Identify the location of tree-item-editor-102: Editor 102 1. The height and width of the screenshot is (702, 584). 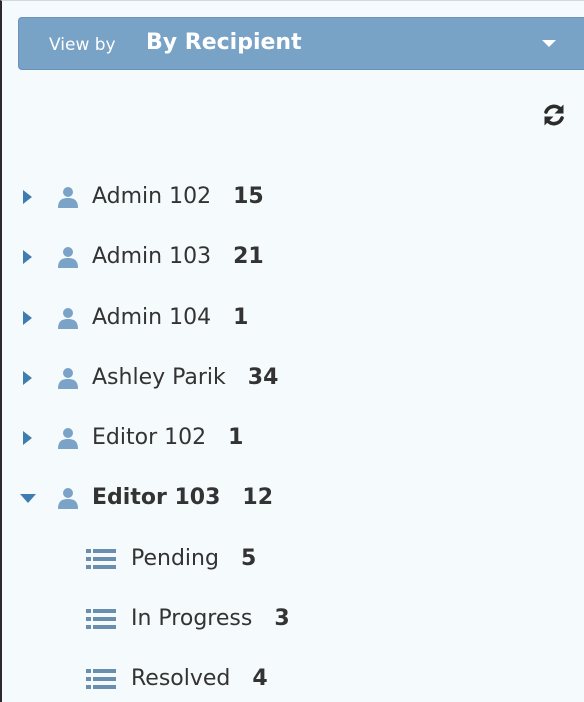
(131, 438).